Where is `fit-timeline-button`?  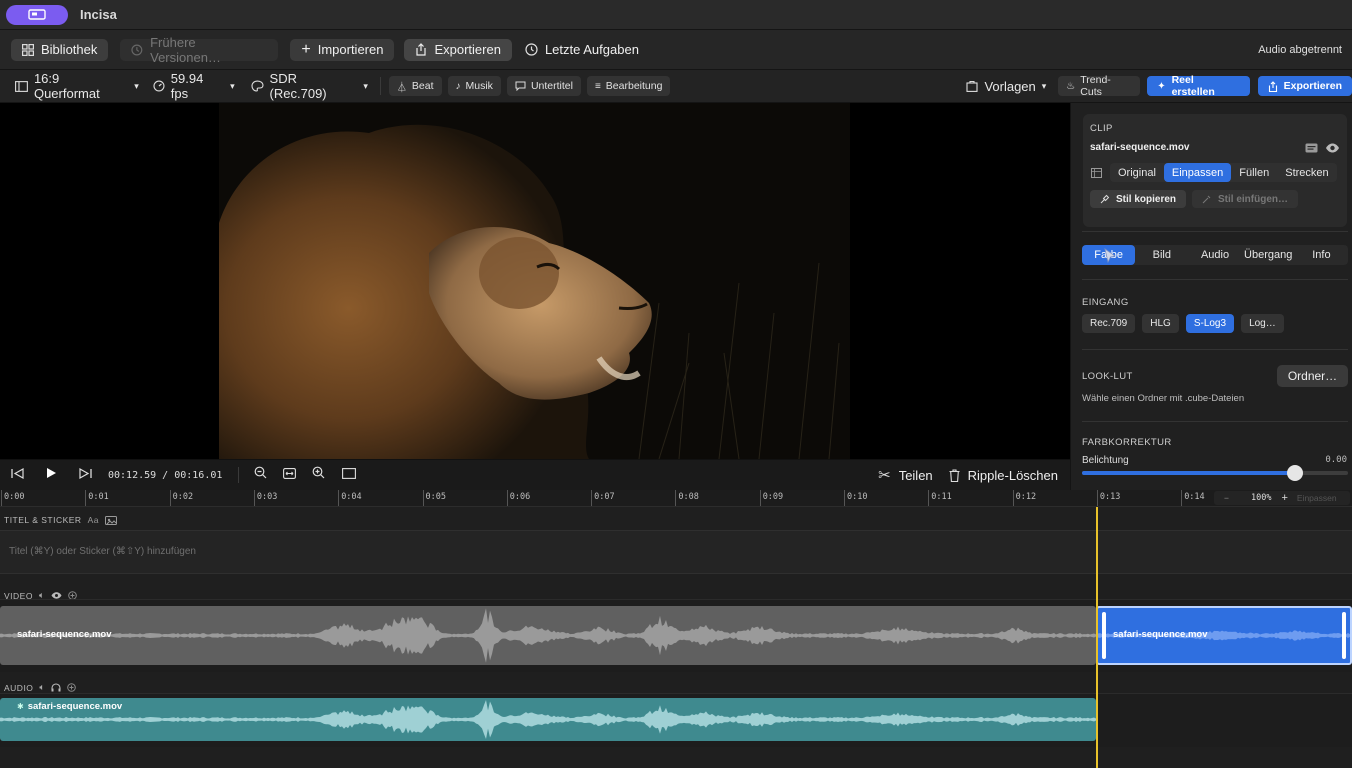
fit-timeline-button is located at coordinates (290, 475).